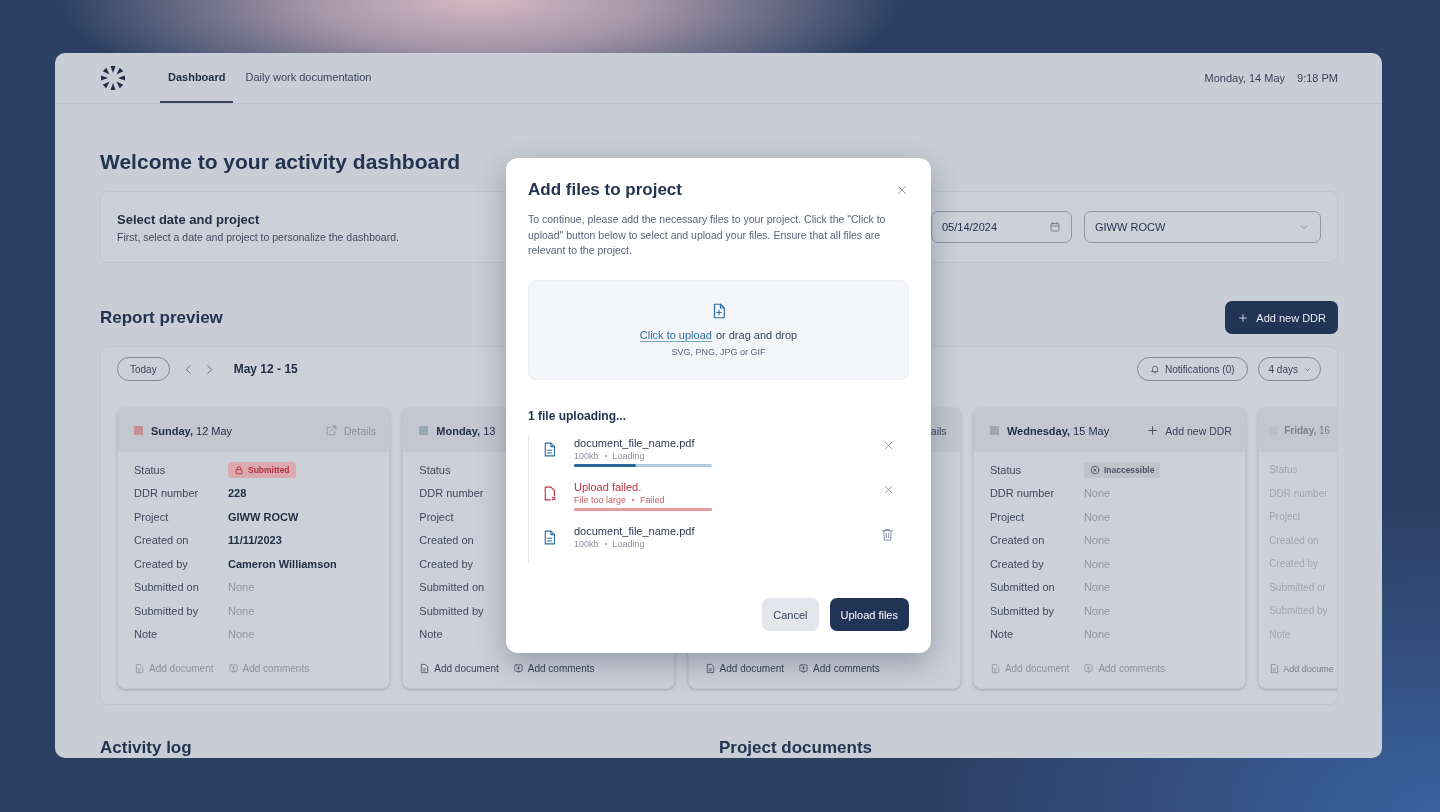 The height and width of the screenshot is (812, 1440). What do you see at coordinates (600, 499) in the screenshot?
I see `error-reason: File too large` at bounding box center [600, 499].